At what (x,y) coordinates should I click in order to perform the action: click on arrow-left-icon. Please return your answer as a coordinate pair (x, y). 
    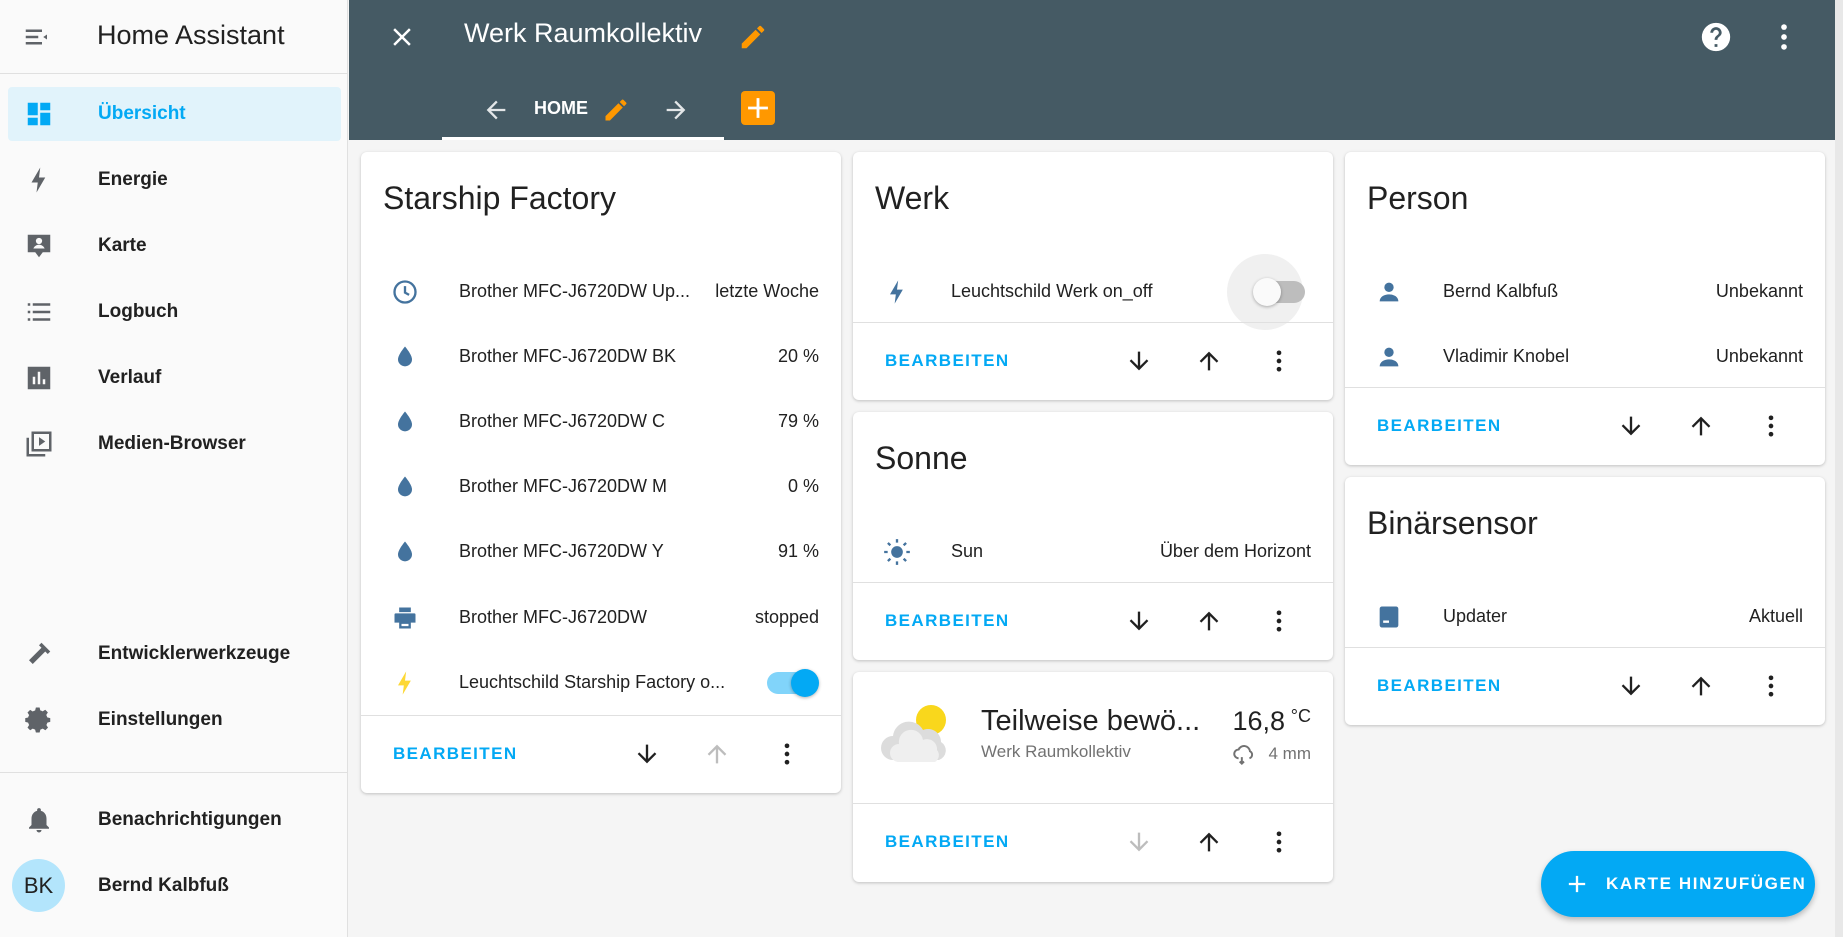
    Looking at the image, I should click on (496, 110).